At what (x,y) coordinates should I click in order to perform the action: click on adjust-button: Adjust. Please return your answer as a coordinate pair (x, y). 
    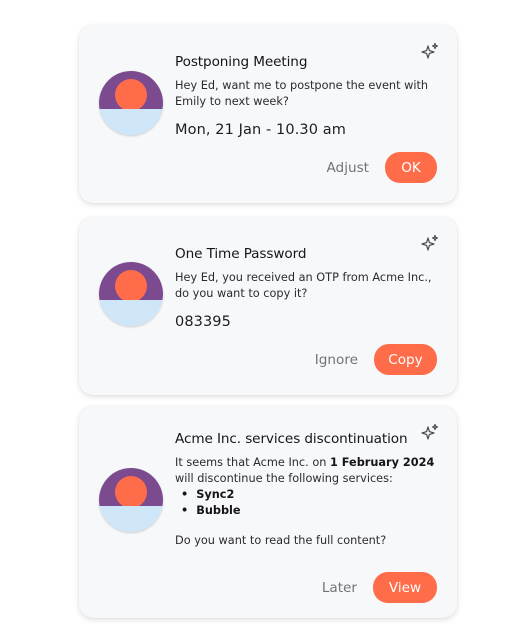
    Looking at the image, I should click on (348, 168).